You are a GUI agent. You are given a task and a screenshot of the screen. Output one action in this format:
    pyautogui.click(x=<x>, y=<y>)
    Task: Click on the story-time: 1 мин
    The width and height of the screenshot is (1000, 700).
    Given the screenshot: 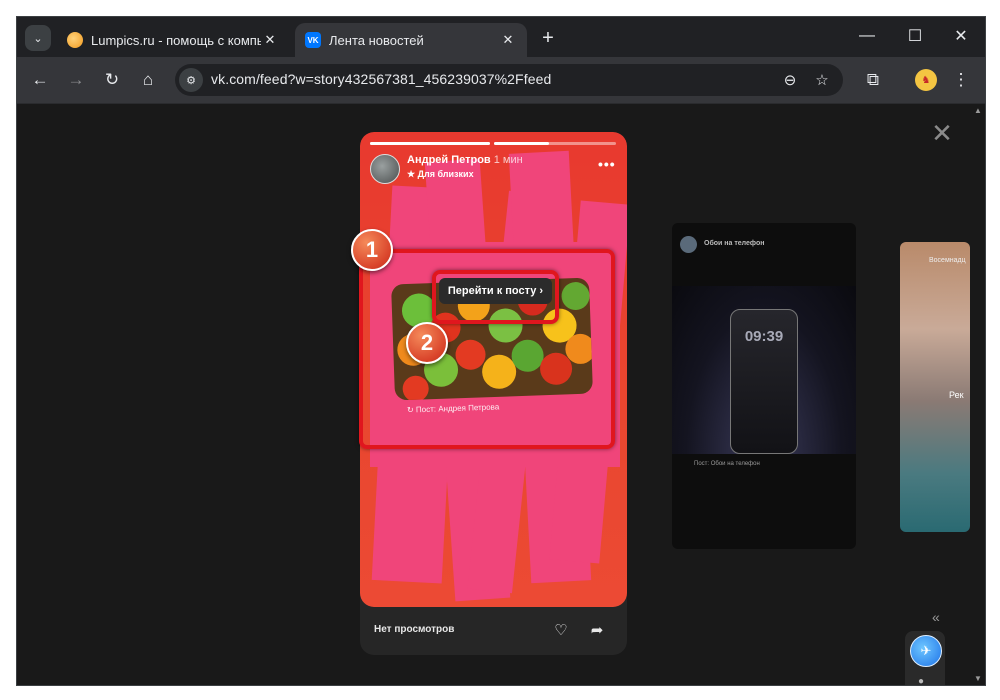 What is the action you would take?
    pyautogui.click(x=508, y=160)
    